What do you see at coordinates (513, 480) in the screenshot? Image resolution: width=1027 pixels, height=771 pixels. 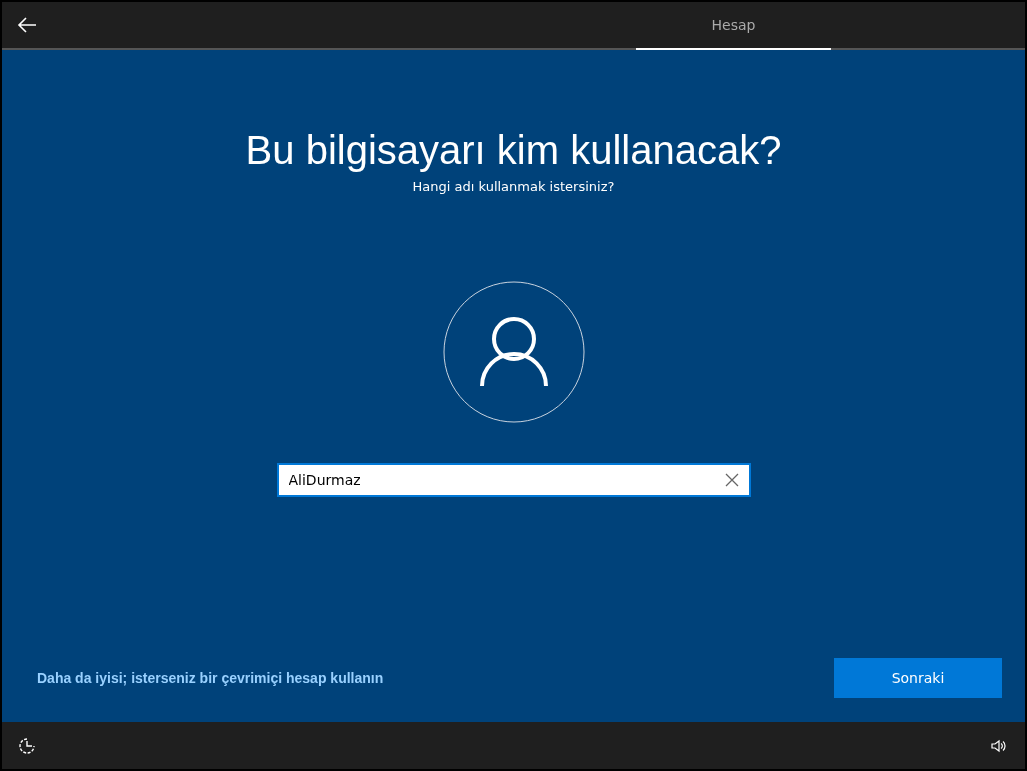 I see `name-input-field: AliDurmaz` at bounding box center [513, 480].